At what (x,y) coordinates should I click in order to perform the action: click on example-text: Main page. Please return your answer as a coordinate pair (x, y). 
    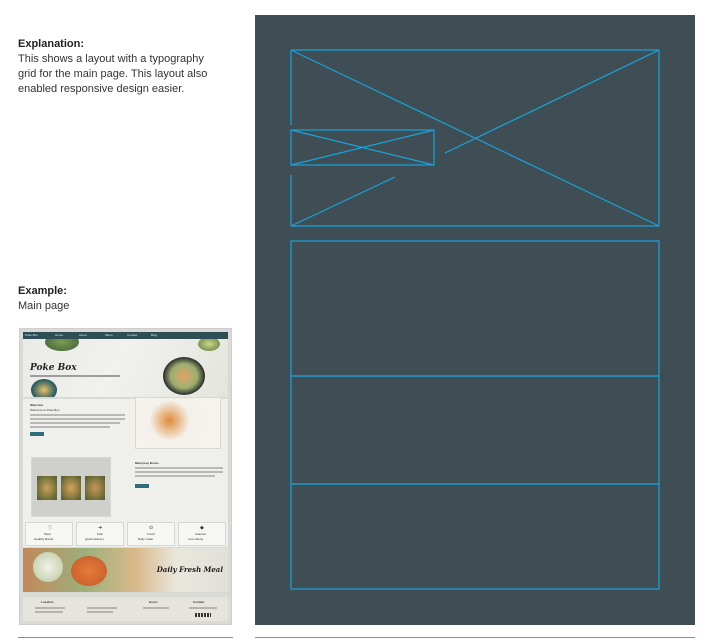
    Looking at the image, I should click on (44, 306).